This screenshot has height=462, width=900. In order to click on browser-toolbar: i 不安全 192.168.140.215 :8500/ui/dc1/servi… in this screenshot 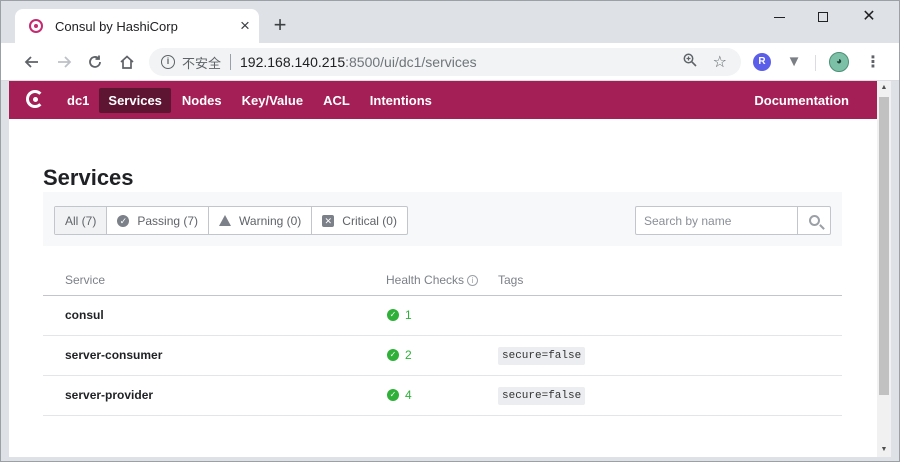, I will do `click(450, 62)`.